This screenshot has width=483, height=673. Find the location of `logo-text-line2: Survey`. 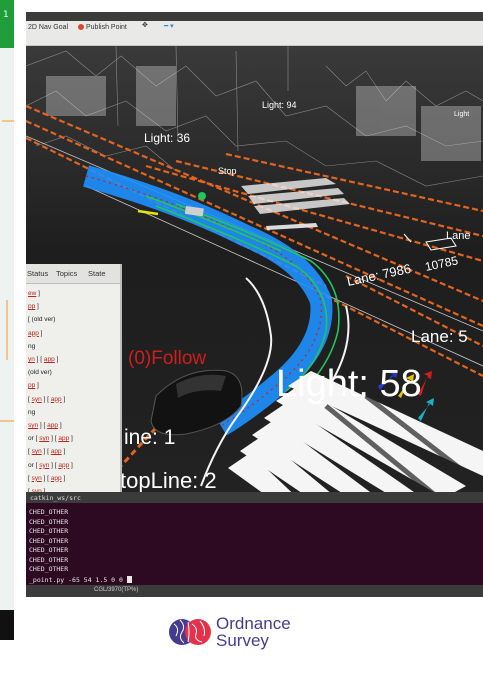

logo-text-line2: Survey is located at coordinates (242, 640).